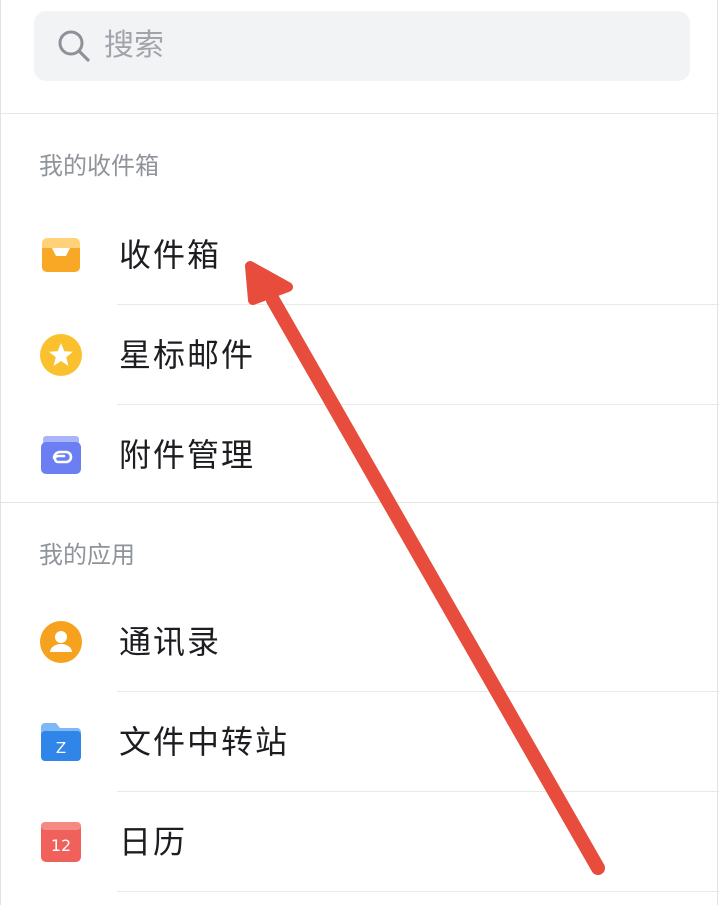 This screenshot has height=905, width=720. What do you see at coordinates (360, 642) in the screenshot?
I see `menu-item-contacts: 通讯录` at bounding box center [360, 642].